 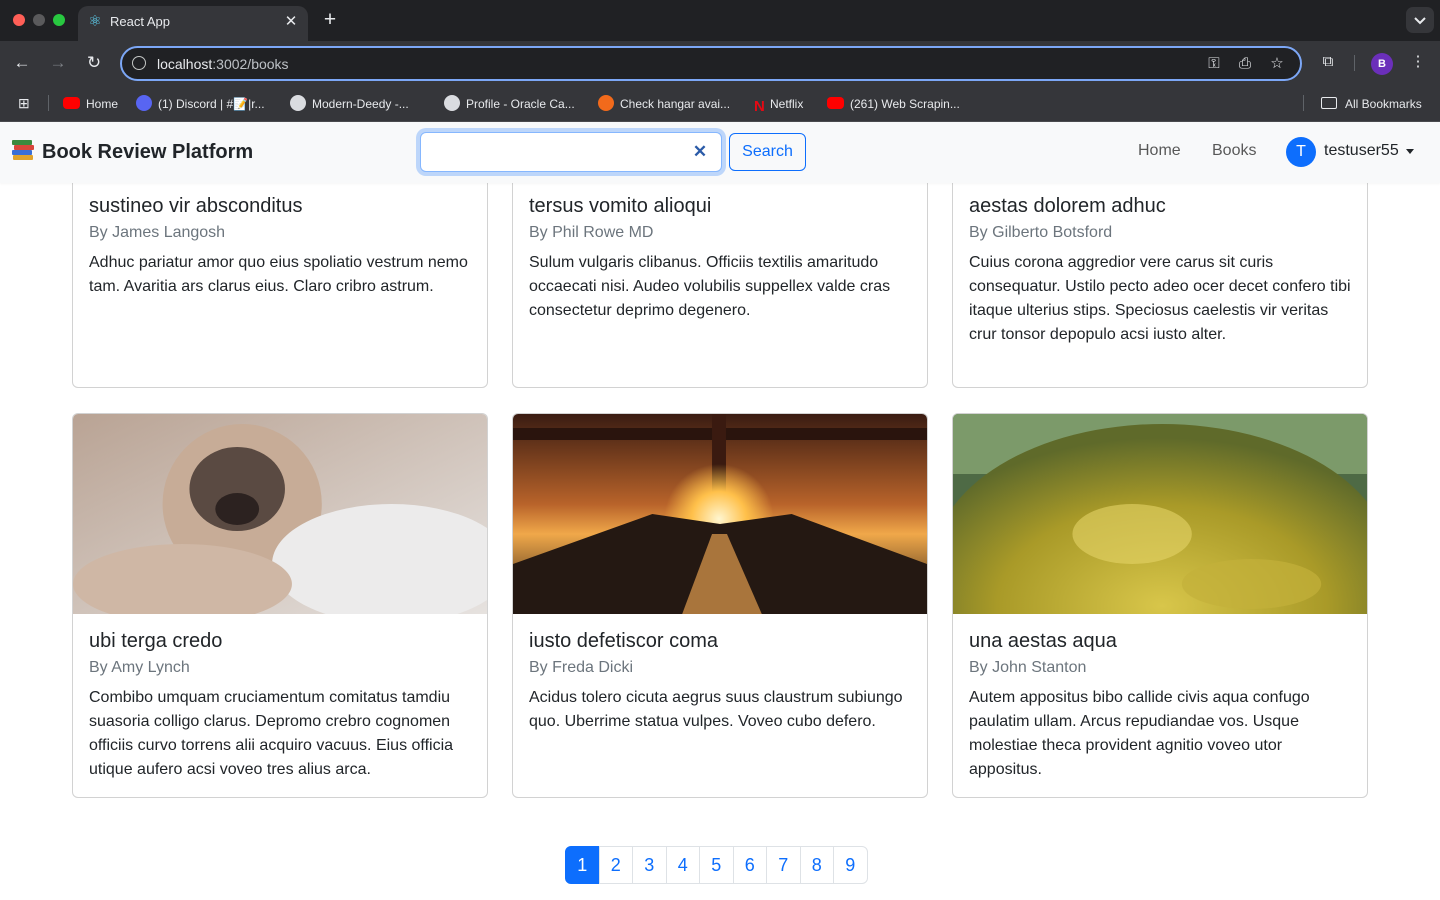 What do you see at coordinates (144, 103) in the screenshot?
I see `discord-icon` at bounding box center [144, 103].